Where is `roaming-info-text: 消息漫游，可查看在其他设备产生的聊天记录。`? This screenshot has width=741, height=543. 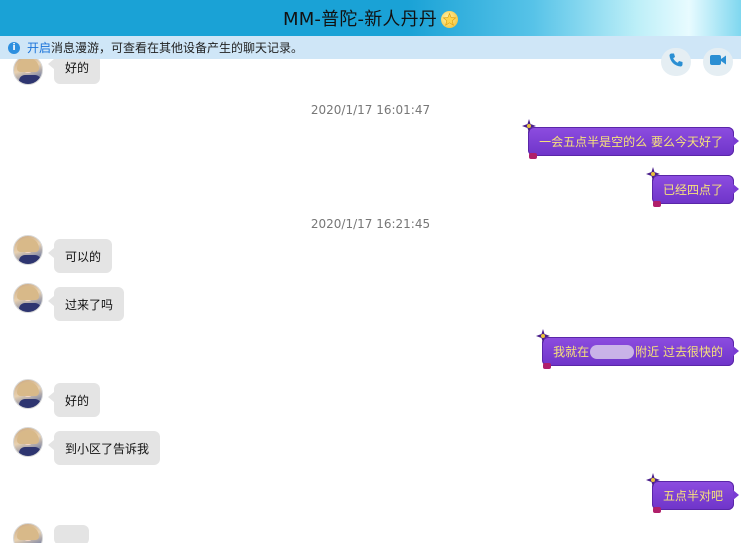
roaming-info-text: 消息漫游，可查看在其他设备产生的聊天记录。 is located at coordinates (177, 48).